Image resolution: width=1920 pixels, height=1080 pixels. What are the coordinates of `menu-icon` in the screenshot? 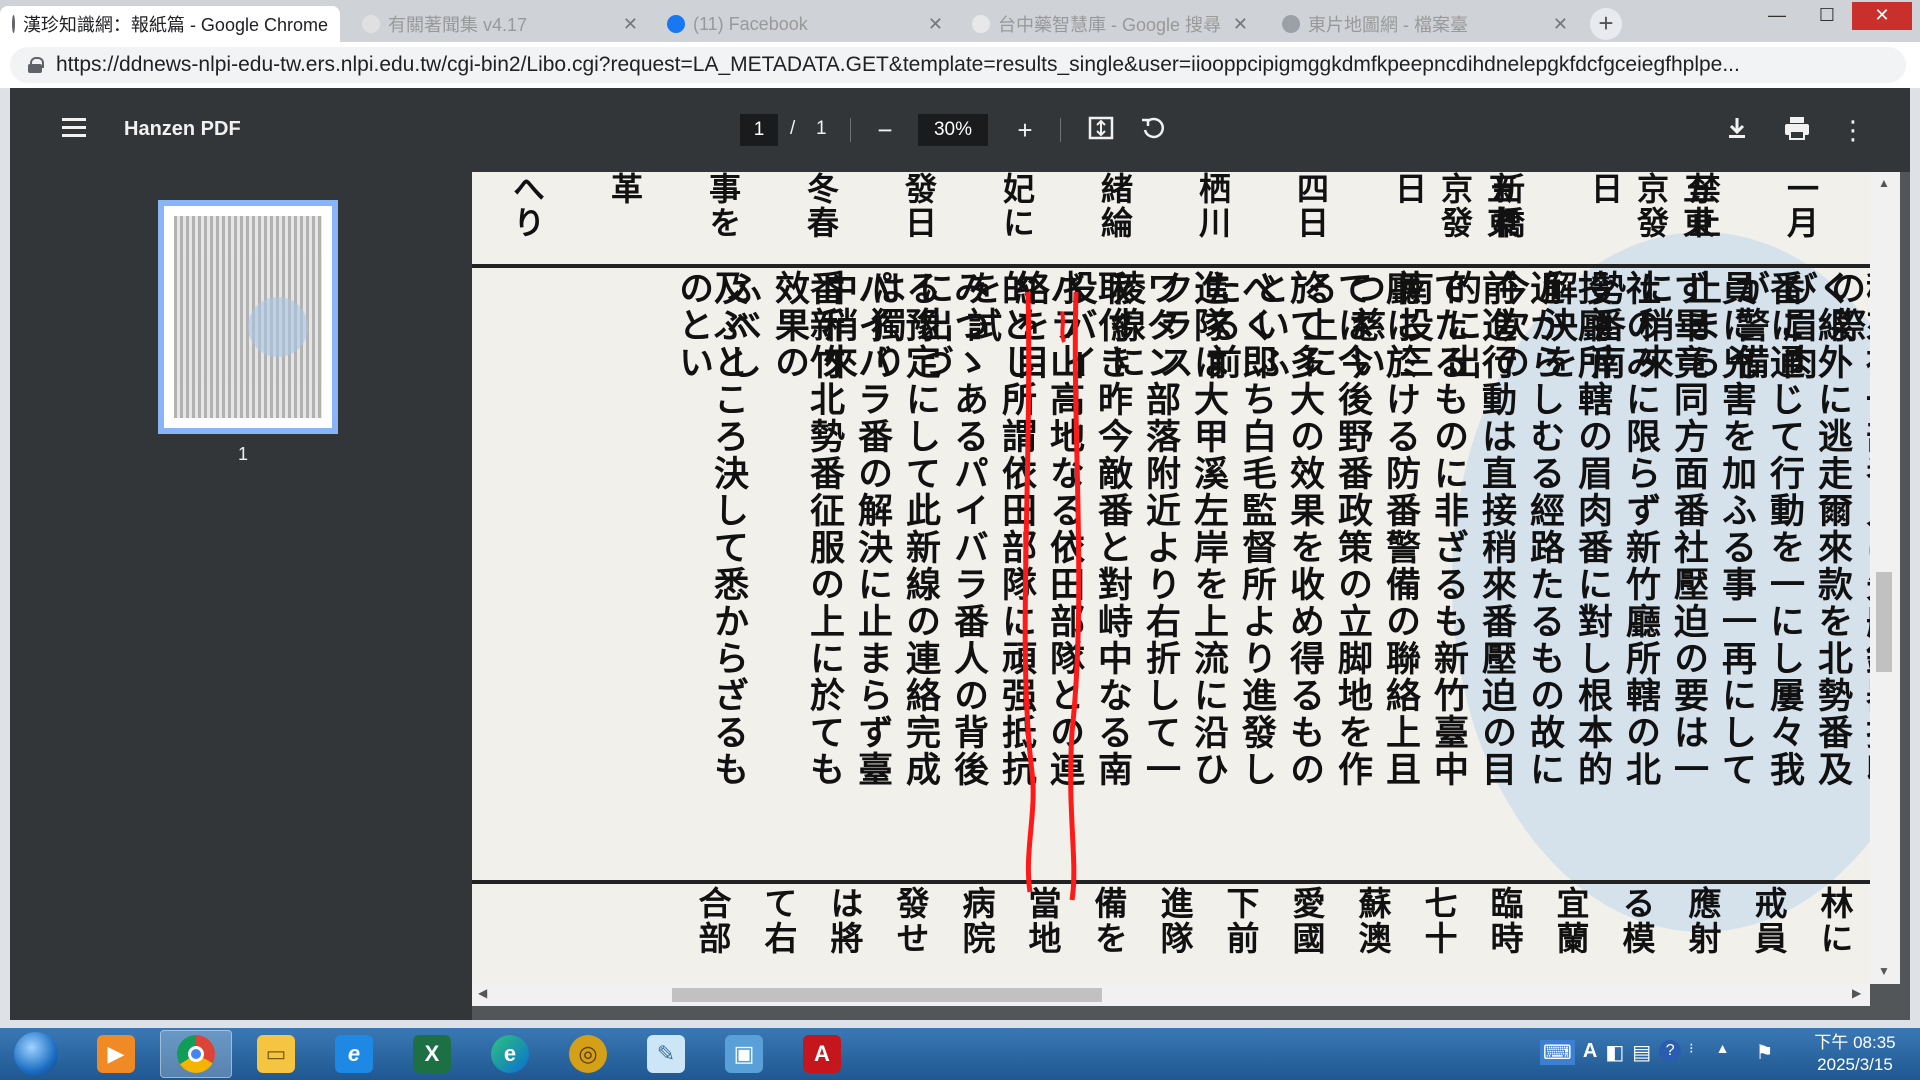 It's located at (74, 128).